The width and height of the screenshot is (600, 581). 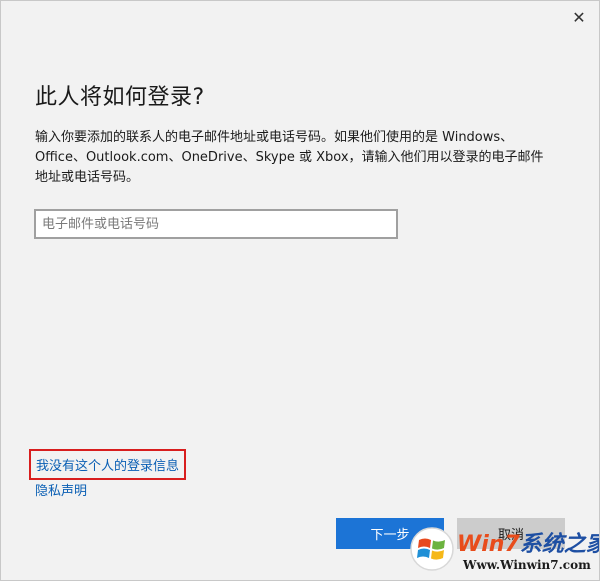 I want to click on watermark-brand: Win7系统之家, so click(x=528, y=542).